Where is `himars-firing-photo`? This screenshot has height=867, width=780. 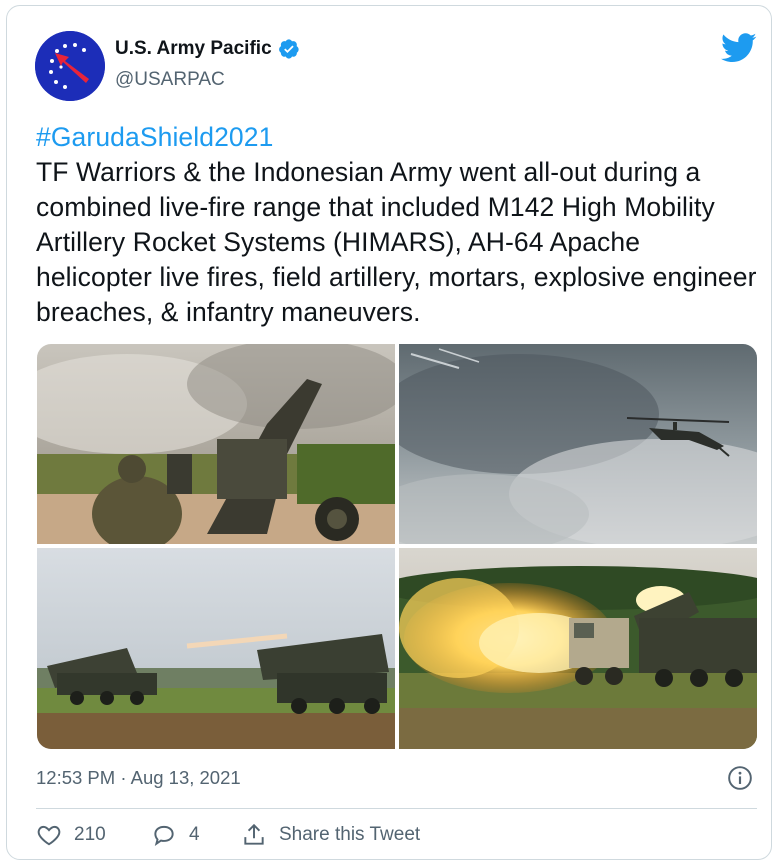 himars-firing-photo is located at coordinates (578, 648).